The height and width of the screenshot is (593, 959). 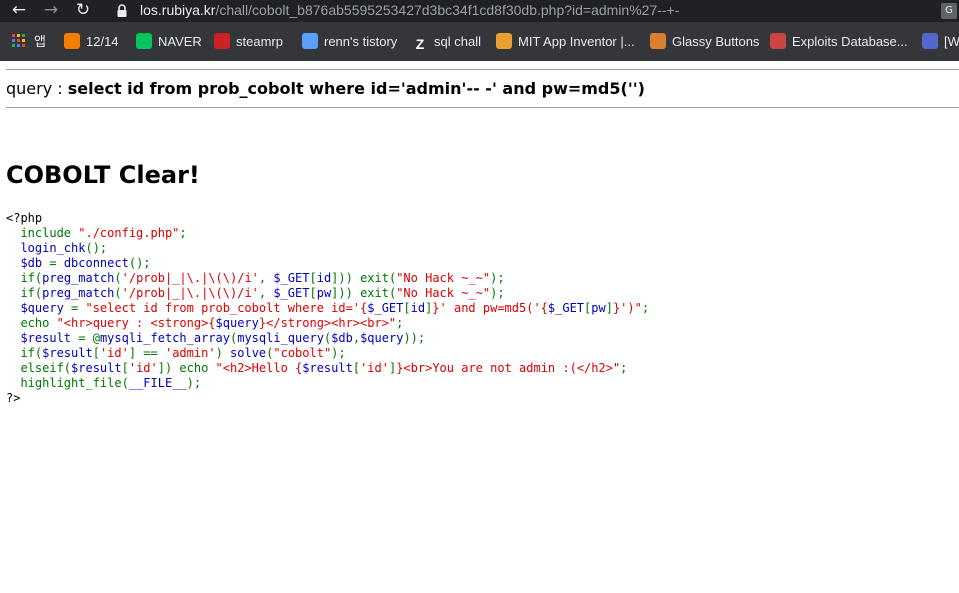 What do you see at coordinates (951, 41) in the screenshot?
I see `bookmark-label: [W` at bounding box center [951, 41].